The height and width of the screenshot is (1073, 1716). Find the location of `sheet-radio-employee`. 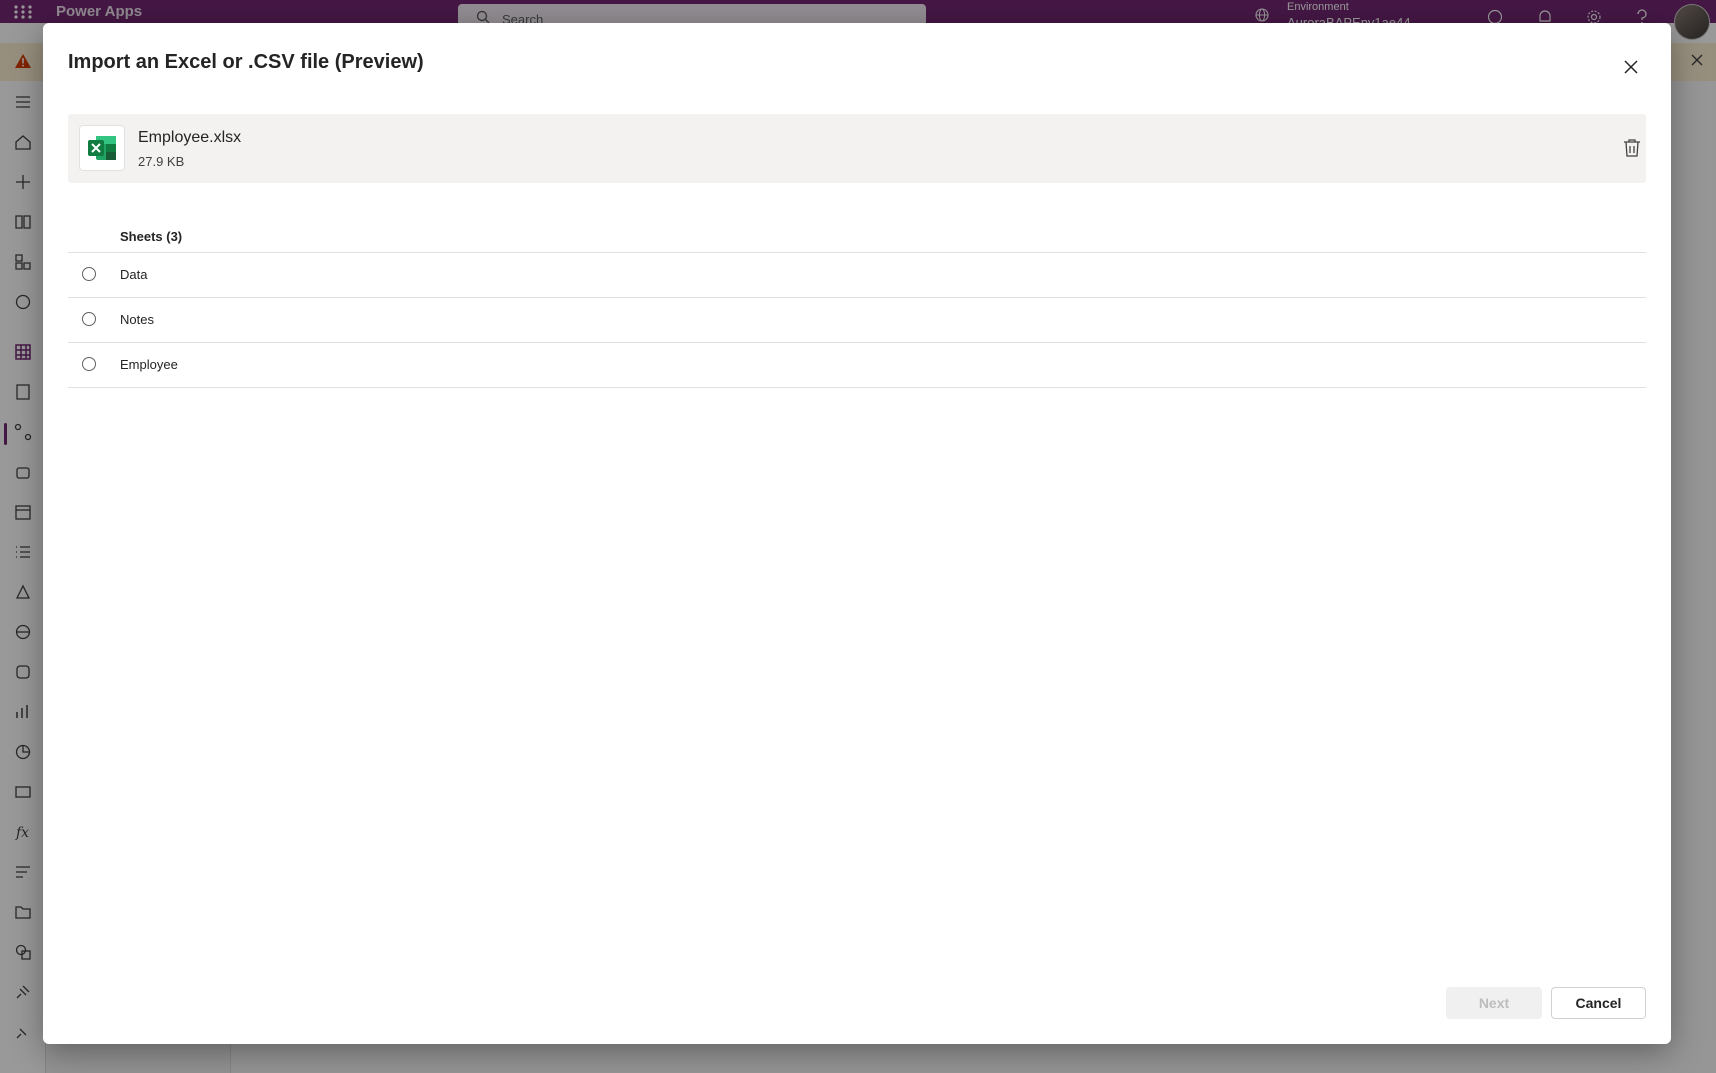

sheet-radio-employee is located at coordinates (89, 364).